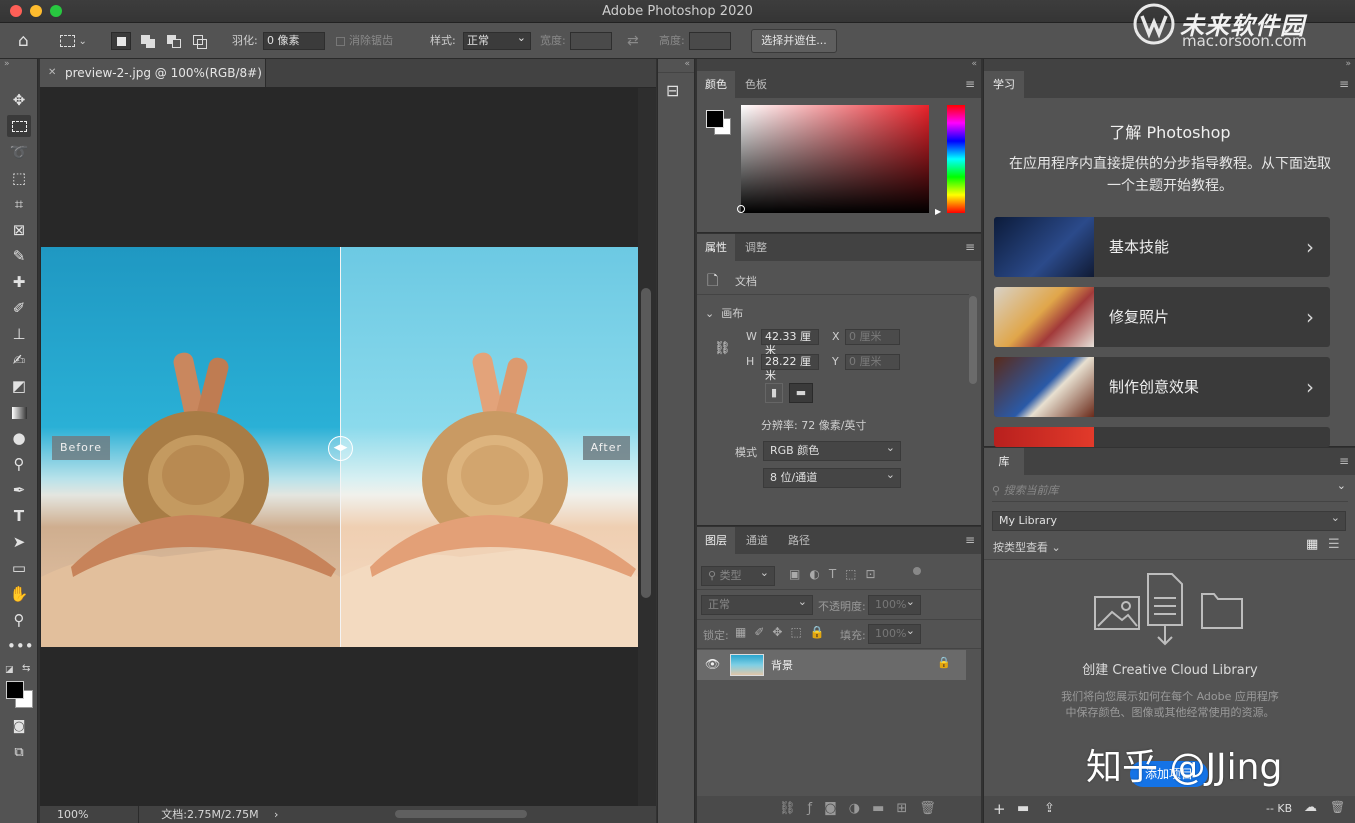 Image resolution: width=1355 pixels, height=823 pixels. What do you see at coordinates (19, 360) in the screenshot?
I see `history-brush-tool-icon: ✍` at bounding box center [19, 360].